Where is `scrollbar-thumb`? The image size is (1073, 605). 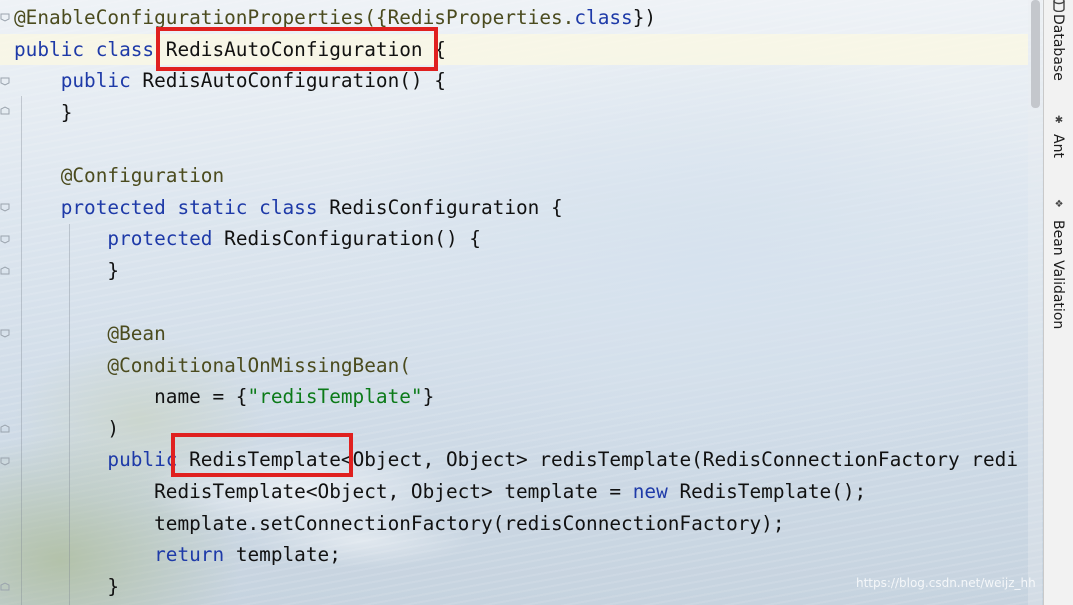
scrollbar-thumb is located at coordinates (1035, 54).